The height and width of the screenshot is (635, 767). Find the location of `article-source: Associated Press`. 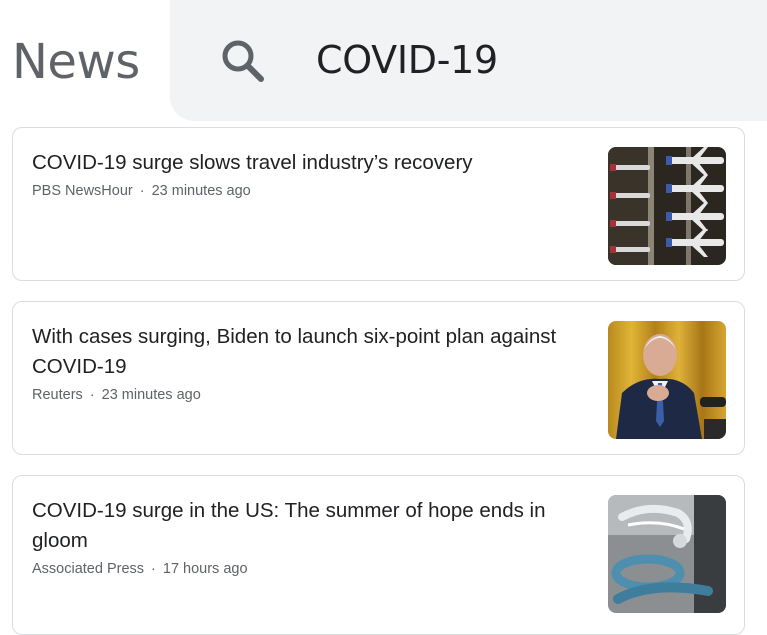

article-source: Associated Press is located at coordinates (88, 569).